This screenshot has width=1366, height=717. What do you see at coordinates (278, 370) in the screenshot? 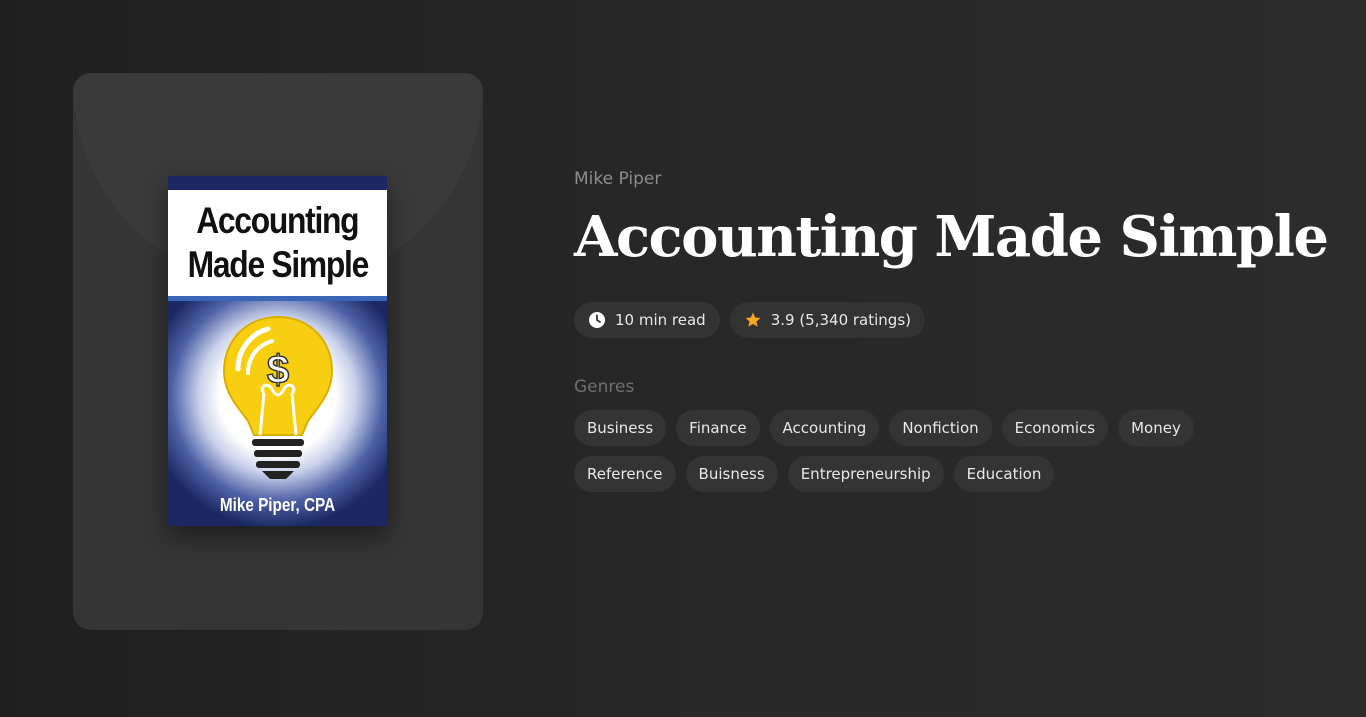
I see `cover-dollar-symbol: $` at bounding box center [278, 370].